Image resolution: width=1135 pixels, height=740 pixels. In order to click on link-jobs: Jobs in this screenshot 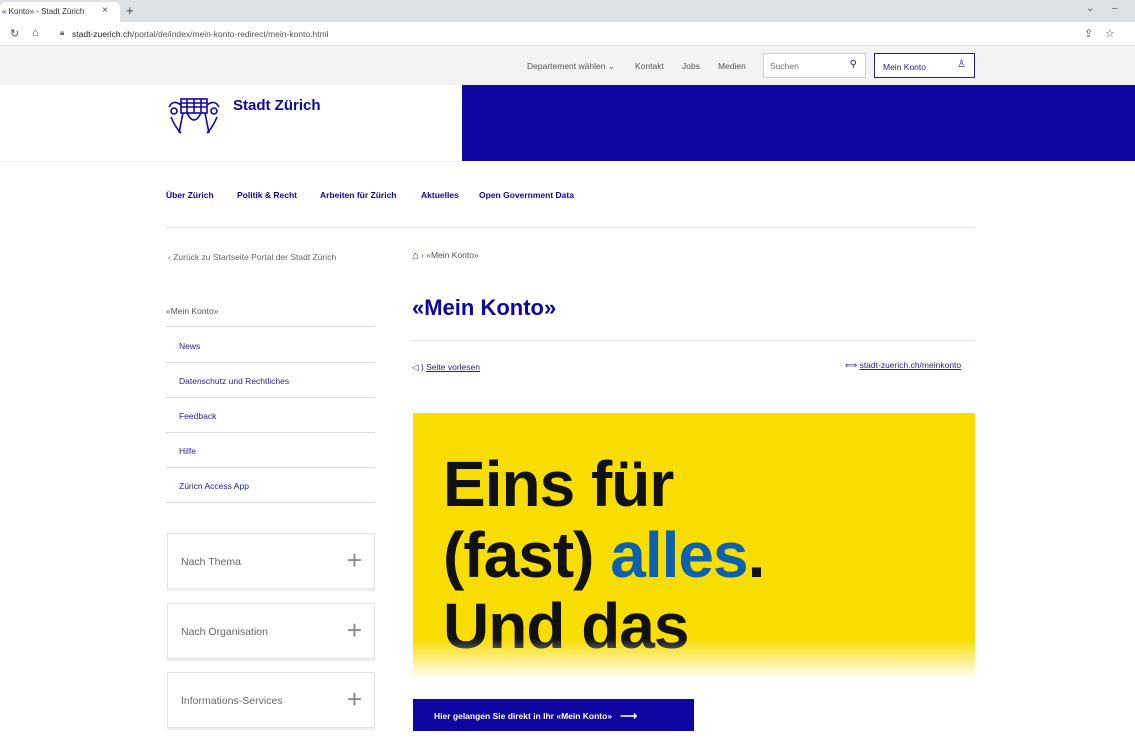, I will do `click(691, 66)`.